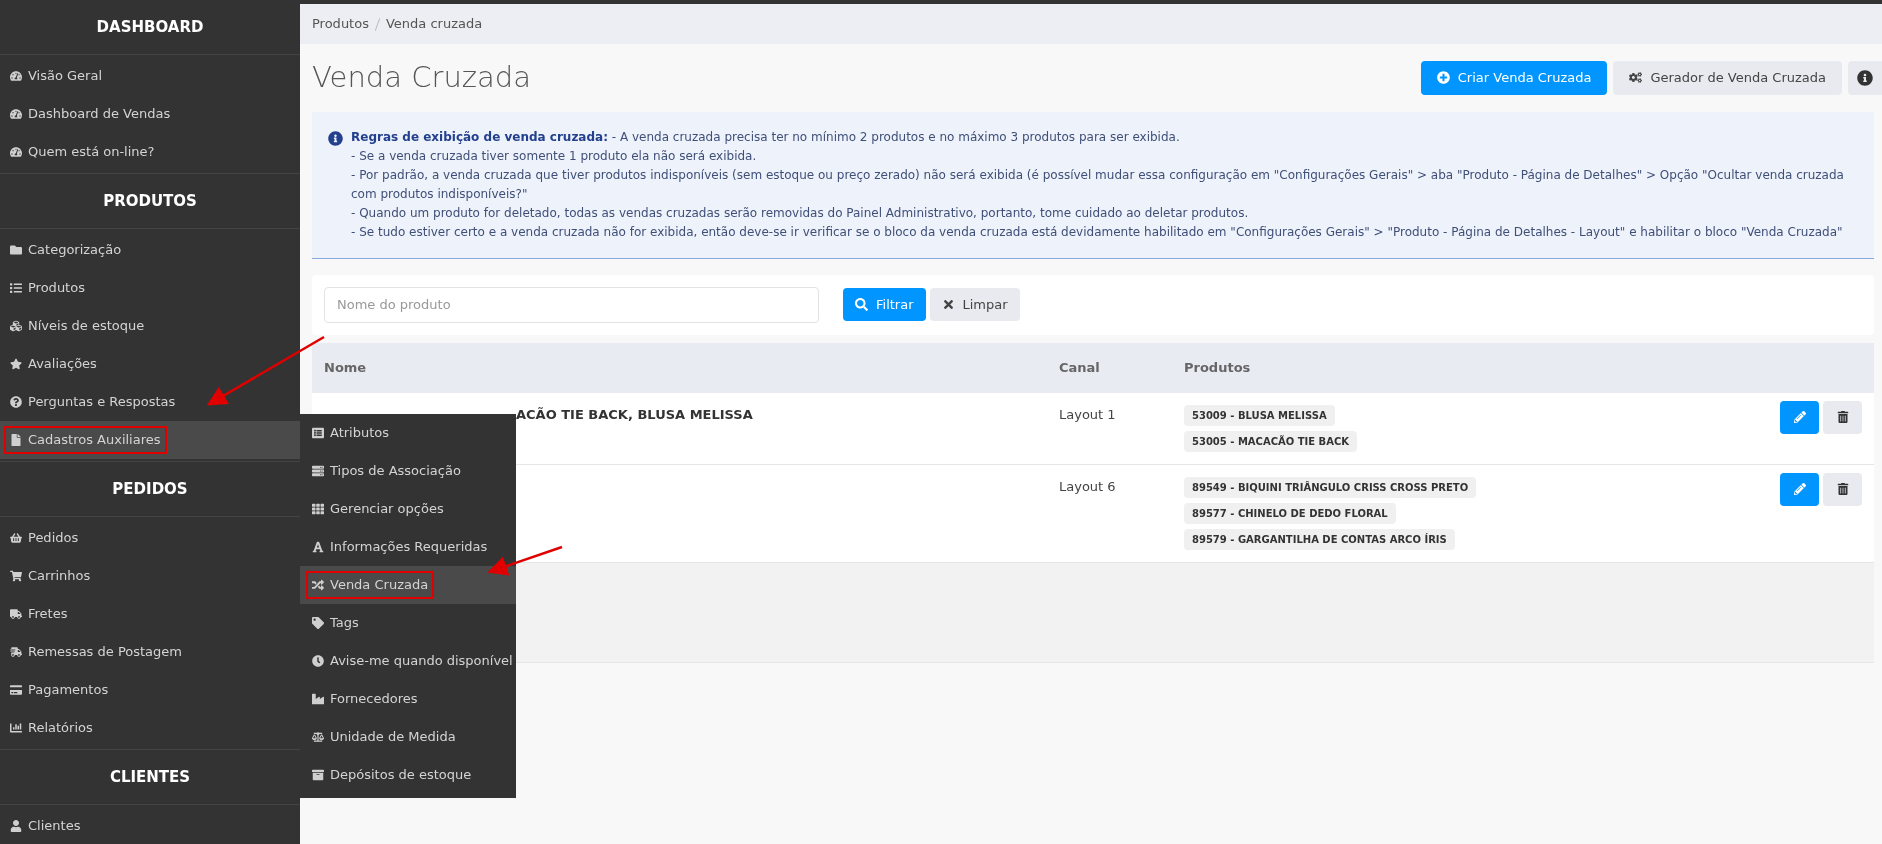  What do you see at coordinates (1443, 78) in the screenshot?
I see `plus-icon` at bounding box center [1443, 78].